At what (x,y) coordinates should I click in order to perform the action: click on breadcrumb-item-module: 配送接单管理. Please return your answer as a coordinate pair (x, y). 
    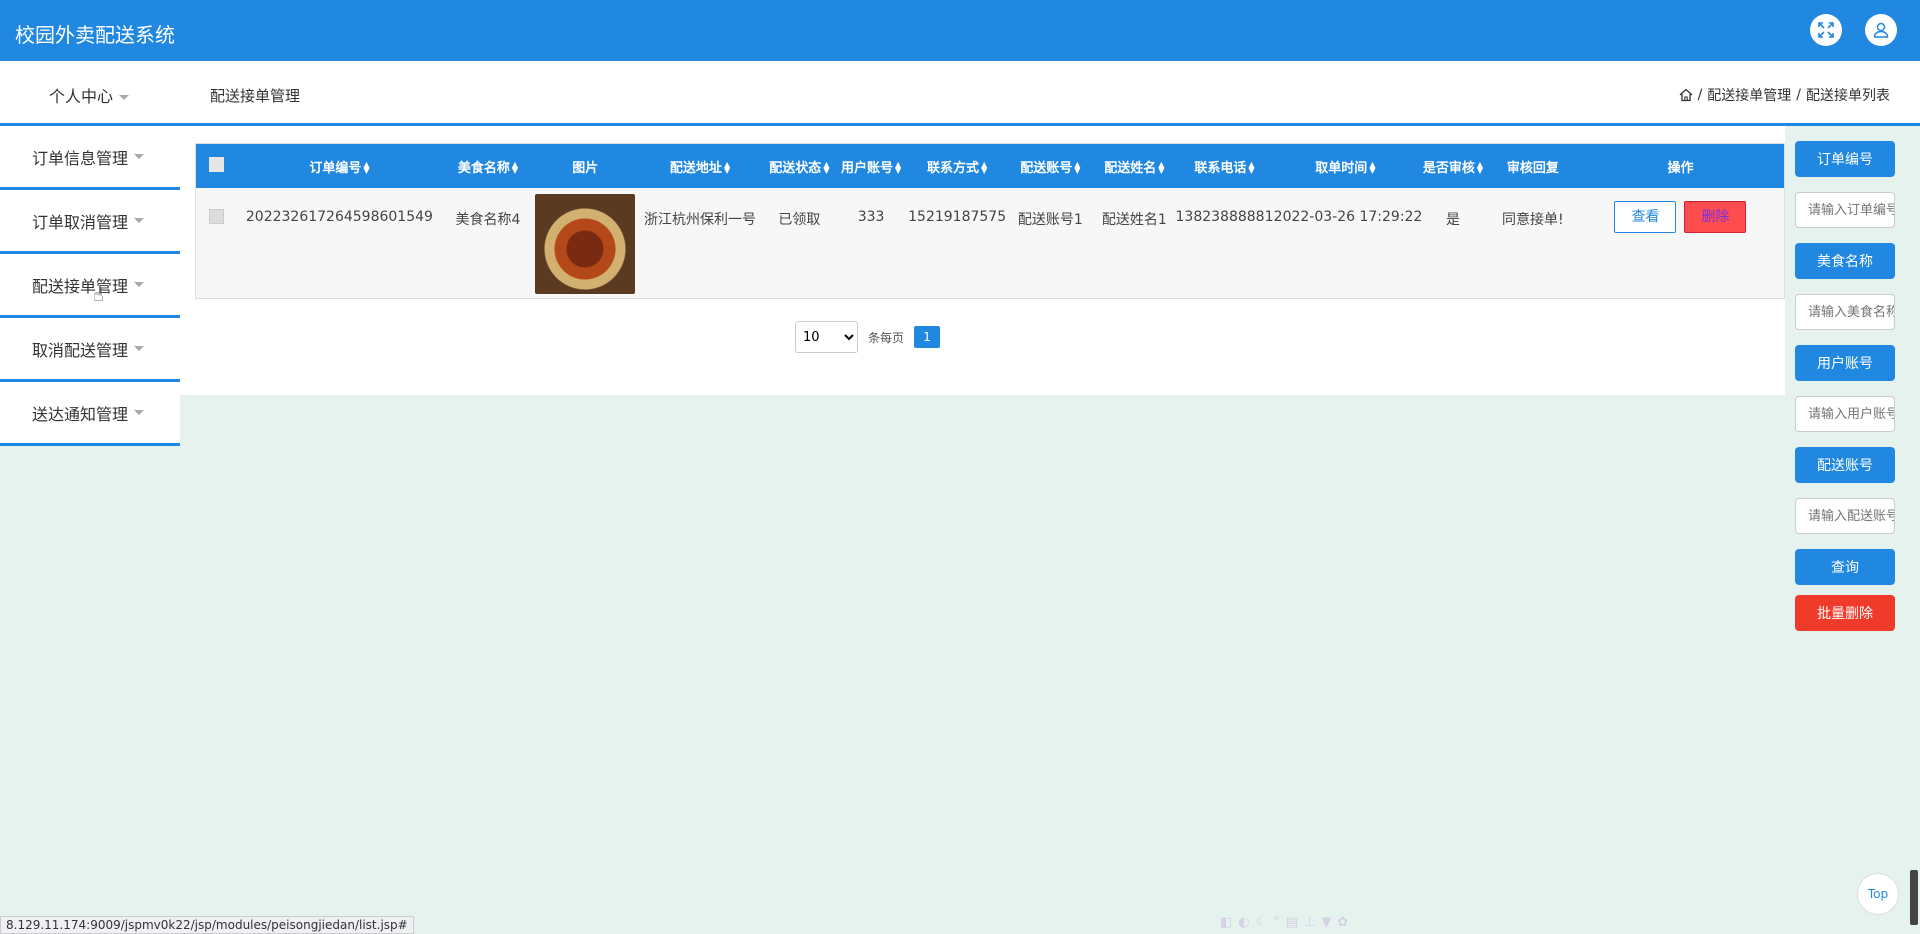
    Looking at the image, I should click on (1749, 95).